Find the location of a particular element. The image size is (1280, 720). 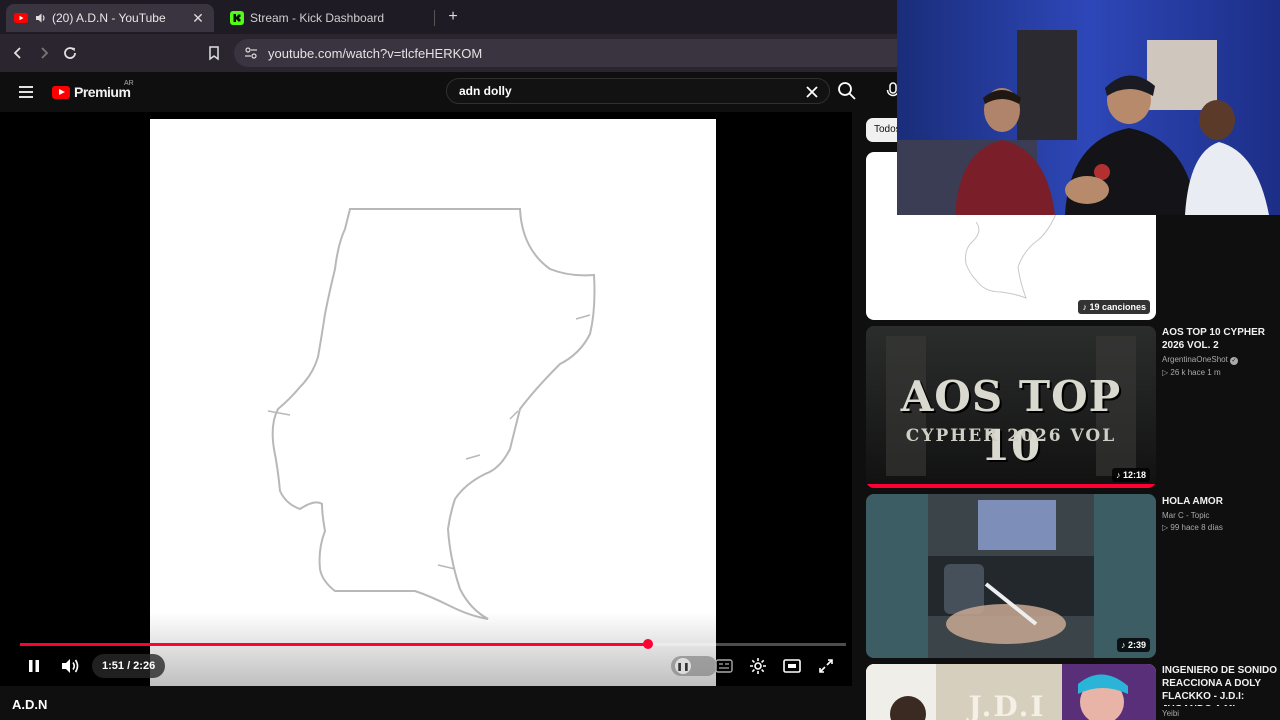

video-title-aos: AOS TOP 10 CYPHER 2026 VOL. 2 is located at coordinates (1221, 339).